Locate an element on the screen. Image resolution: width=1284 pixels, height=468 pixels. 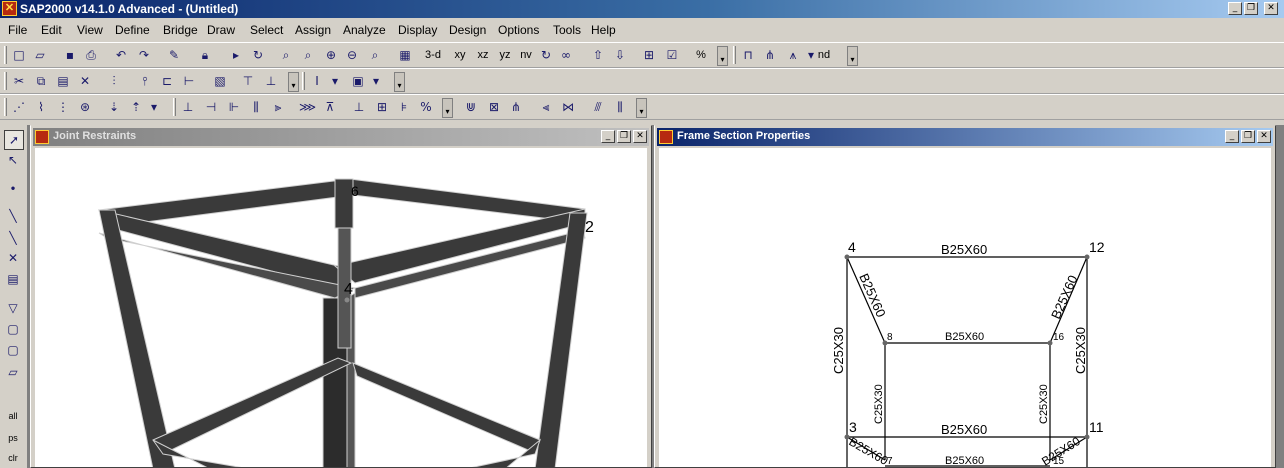
zoom-window-icon: ⌕ is located at coordinates (286, 55).